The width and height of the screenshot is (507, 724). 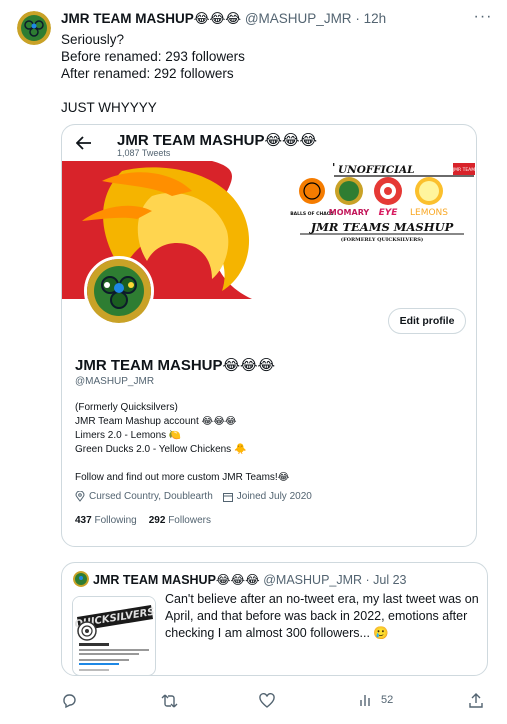 What do you see at coordinates (114, 635) in the screenshot?
I see `quoted-thumbnail: QUICKSILVERS` at bounding box center [114, 635].